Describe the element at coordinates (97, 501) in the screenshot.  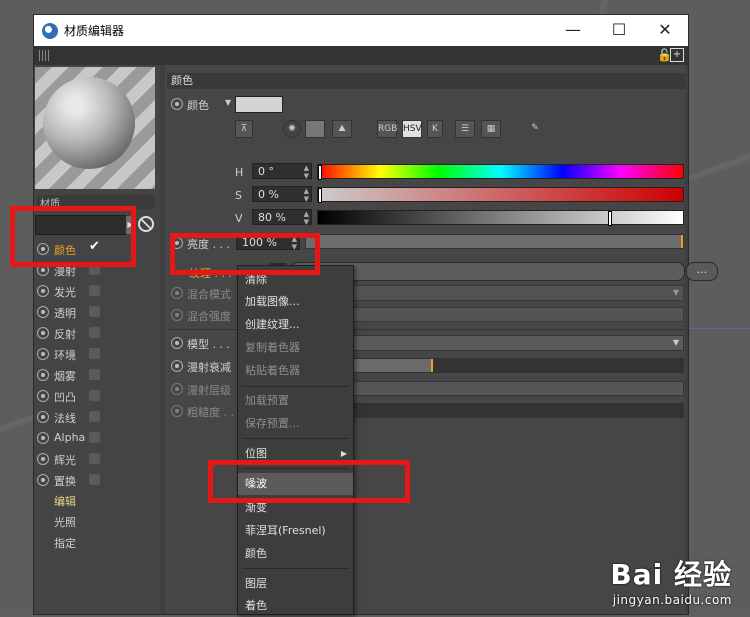
I see `tab-edit: 编辑` at that location.